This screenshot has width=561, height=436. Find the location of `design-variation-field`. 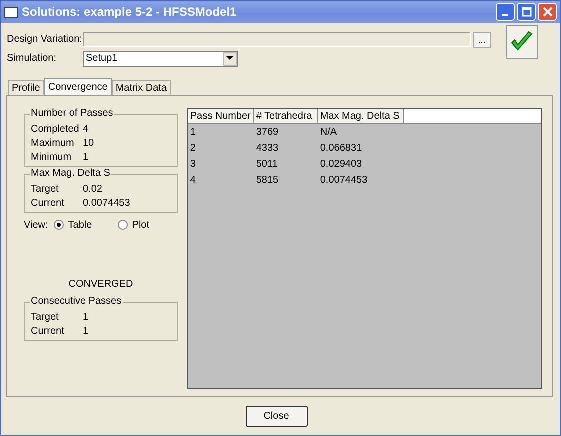

design-variation-field is located at coordinates (277, 39).